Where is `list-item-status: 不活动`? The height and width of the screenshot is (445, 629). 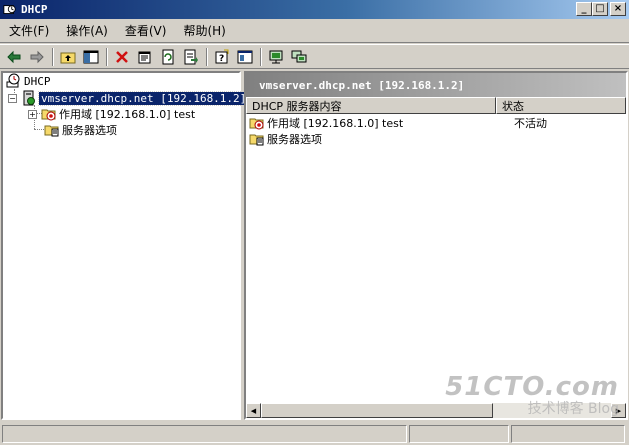
list-item-status: 不活动 is located at coordinates (530, 123).